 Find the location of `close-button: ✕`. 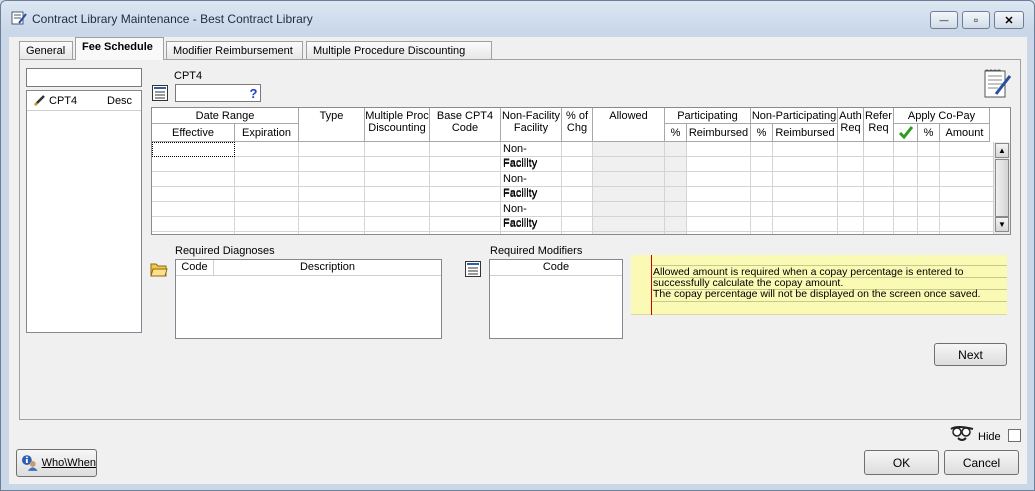

close-button: ✕ is located at coordinates (1009, 20).